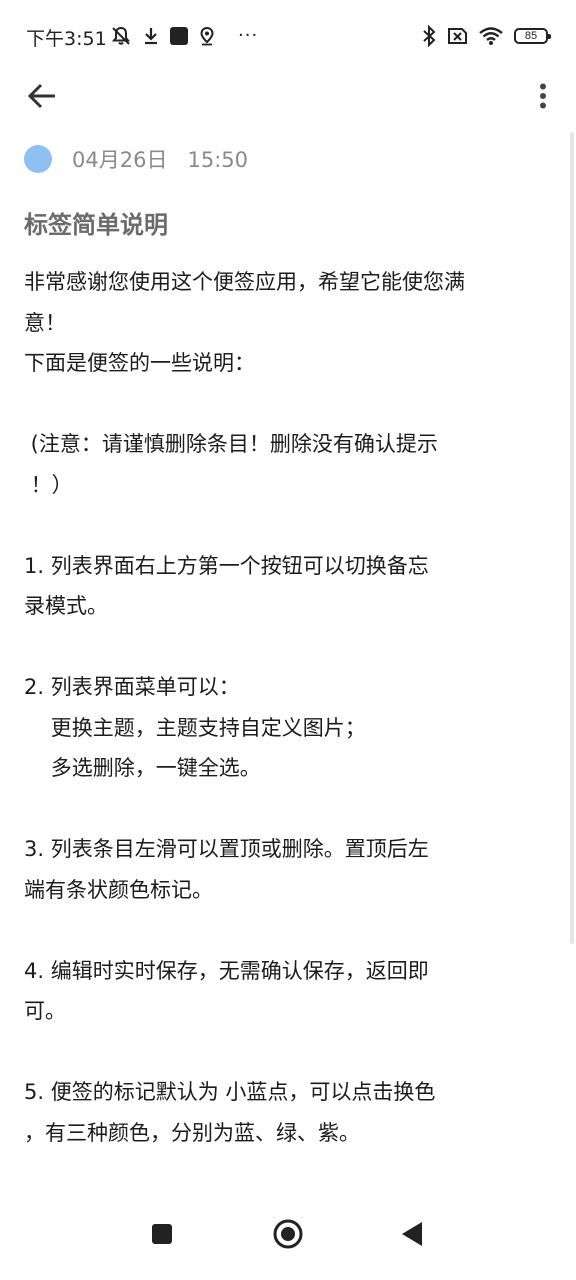  I want to click on battery-indicator: 85, so click(532, 36).